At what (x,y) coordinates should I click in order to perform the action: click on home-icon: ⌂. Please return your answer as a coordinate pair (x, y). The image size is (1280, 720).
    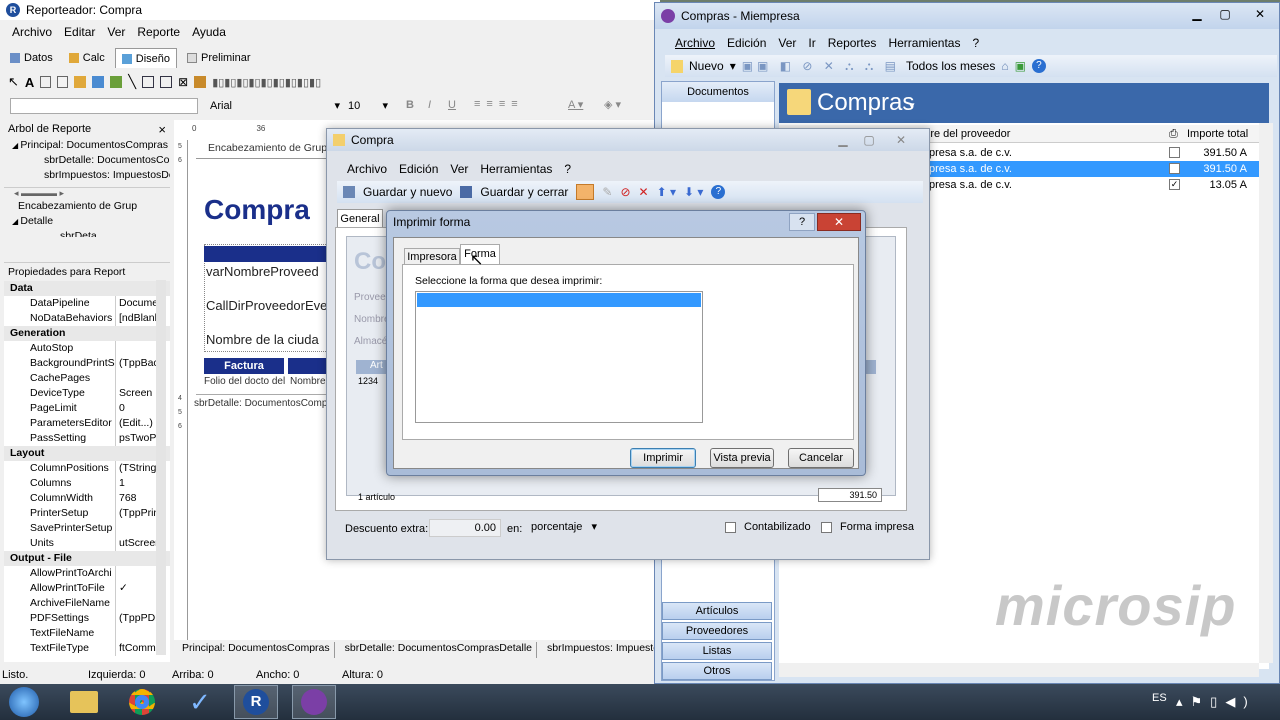
    Looking at the image, I should click on (1004, 66).